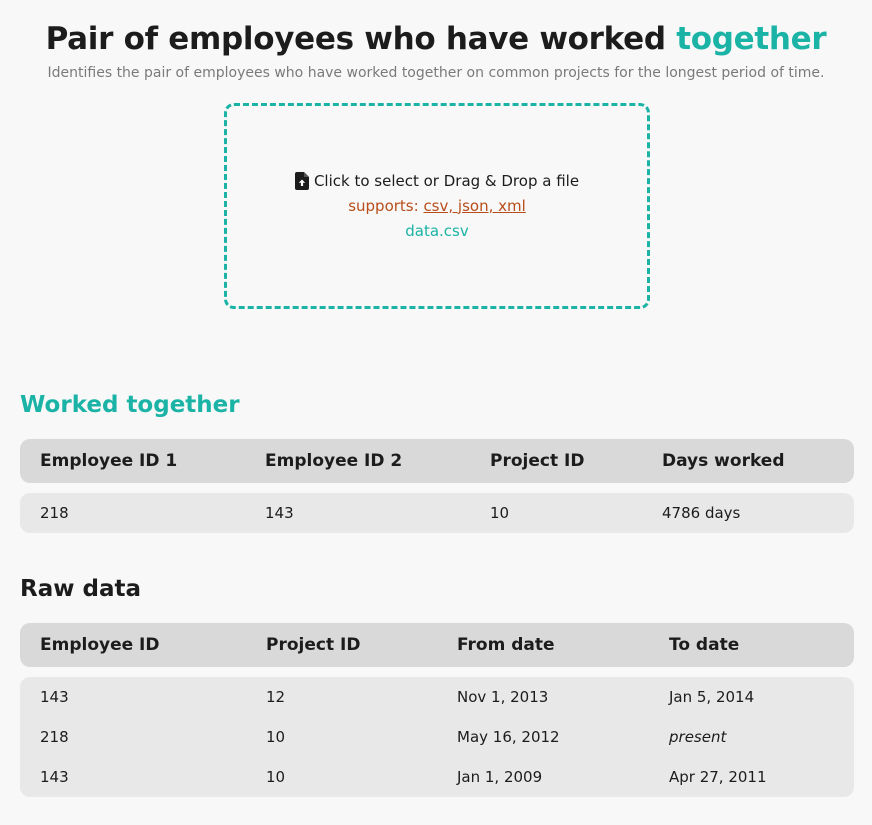 The height and width of the screenshot is (825, 872). Describe the element at coordinates (386, 205) in the screenshot. I see `supports-label: supports:` at that location.